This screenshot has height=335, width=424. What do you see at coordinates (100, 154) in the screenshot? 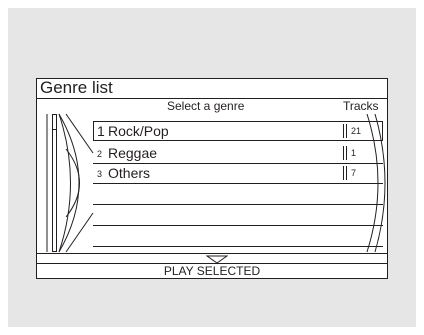
I see `genre-number: 2` at bounding box center [100, 154].